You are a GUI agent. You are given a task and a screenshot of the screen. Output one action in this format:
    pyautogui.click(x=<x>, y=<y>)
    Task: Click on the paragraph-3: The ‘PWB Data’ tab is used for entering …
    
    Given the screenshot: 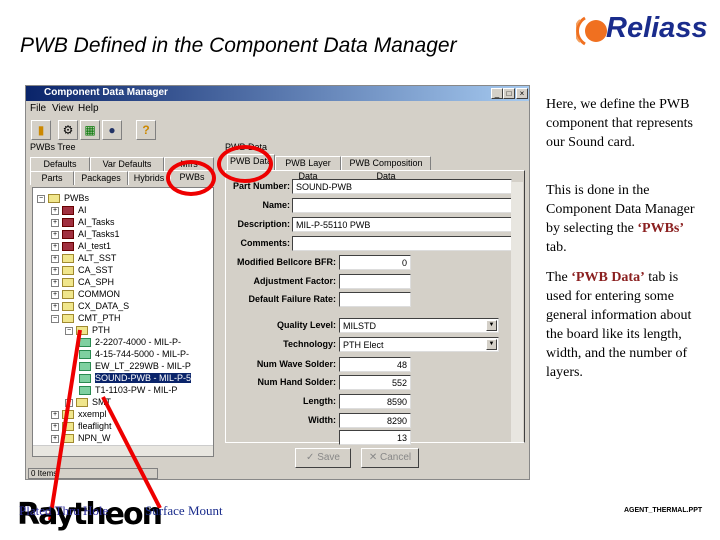 What is the action you would take?
    pyautogui.click(x=619, y=325)
    